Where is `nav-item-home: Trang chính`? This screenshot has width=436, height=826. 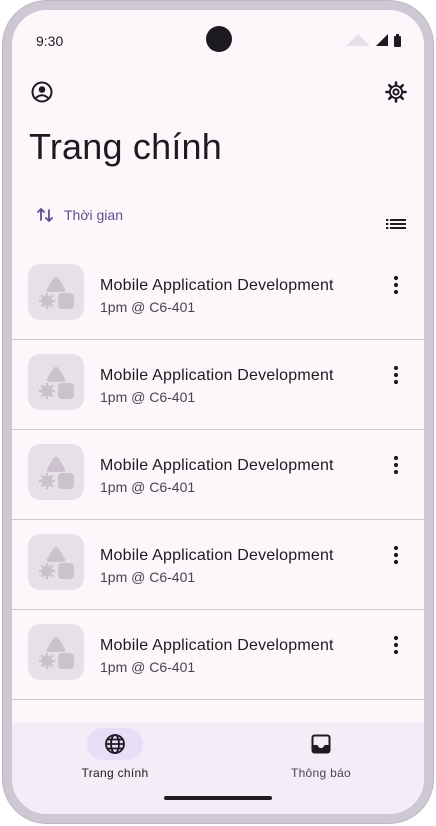
nav-item-home: Trang chính is located at coordinates (115, 768).